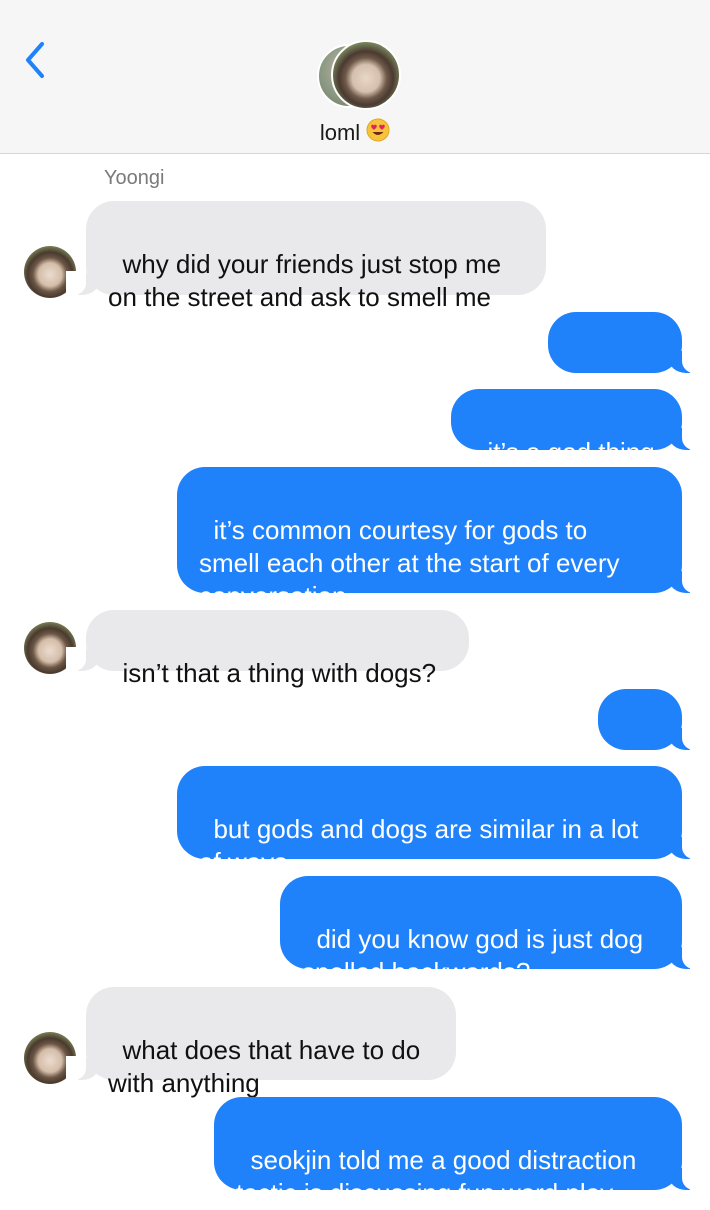 The image size is (710, 1210). I want to click on message-bubble-outgoing: yes, so click(650, 744).